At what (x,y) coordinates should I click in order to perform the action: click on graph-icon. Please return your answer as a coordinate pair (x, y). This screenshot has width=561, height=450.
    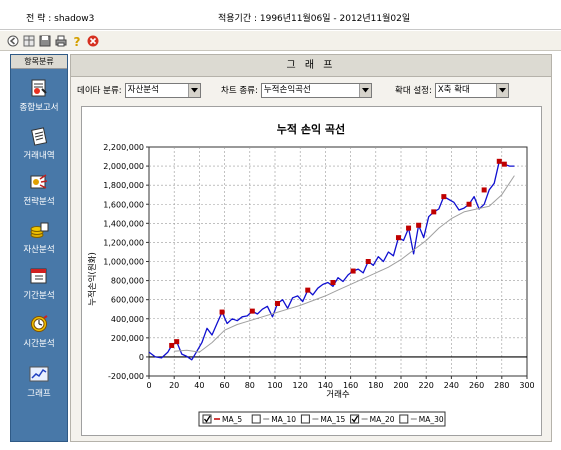
    Looking at the image, I should click on (39, 374).